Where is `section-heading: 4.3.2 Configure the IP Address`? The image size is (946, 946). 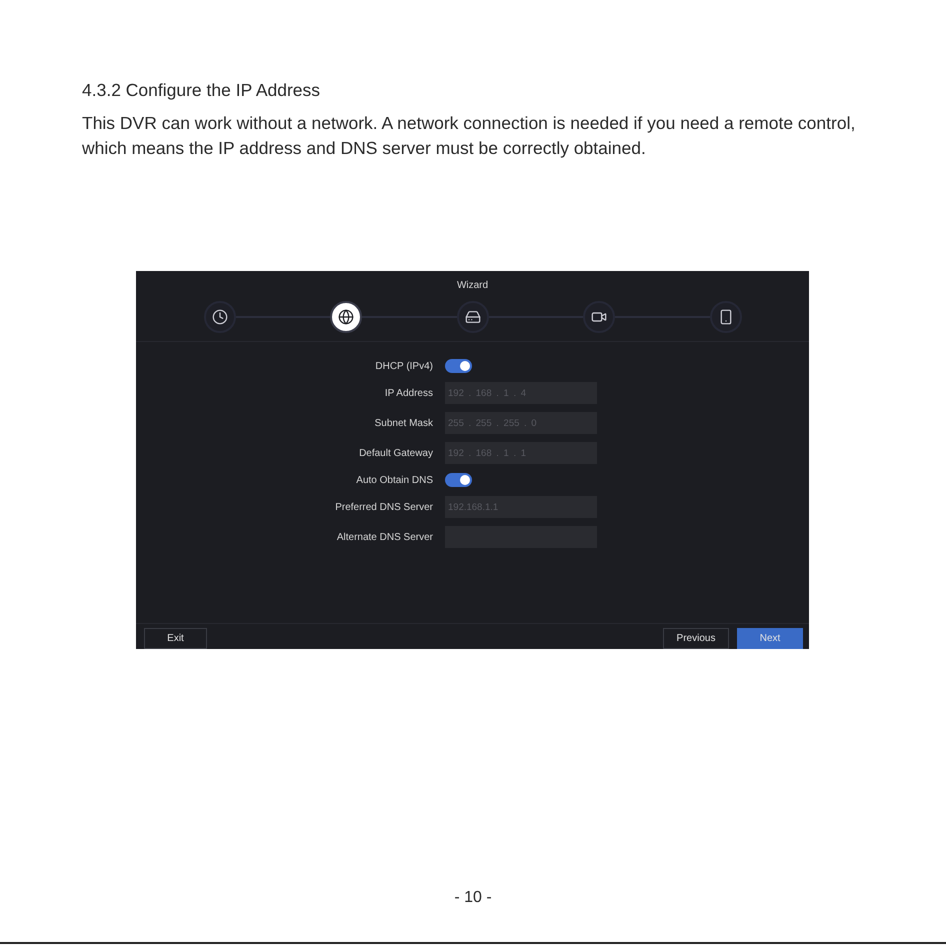
section-heading: 4.3.2 Configure the IP Address is located at coordinates (201, 90).